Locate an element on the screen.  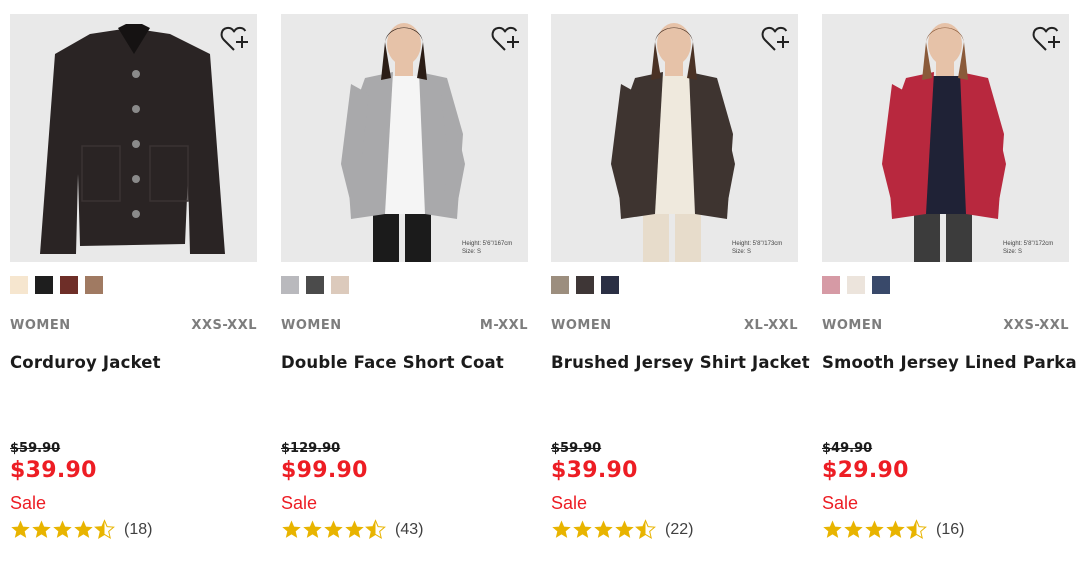
product-rating: (16) is located at coordinates (893, 529).